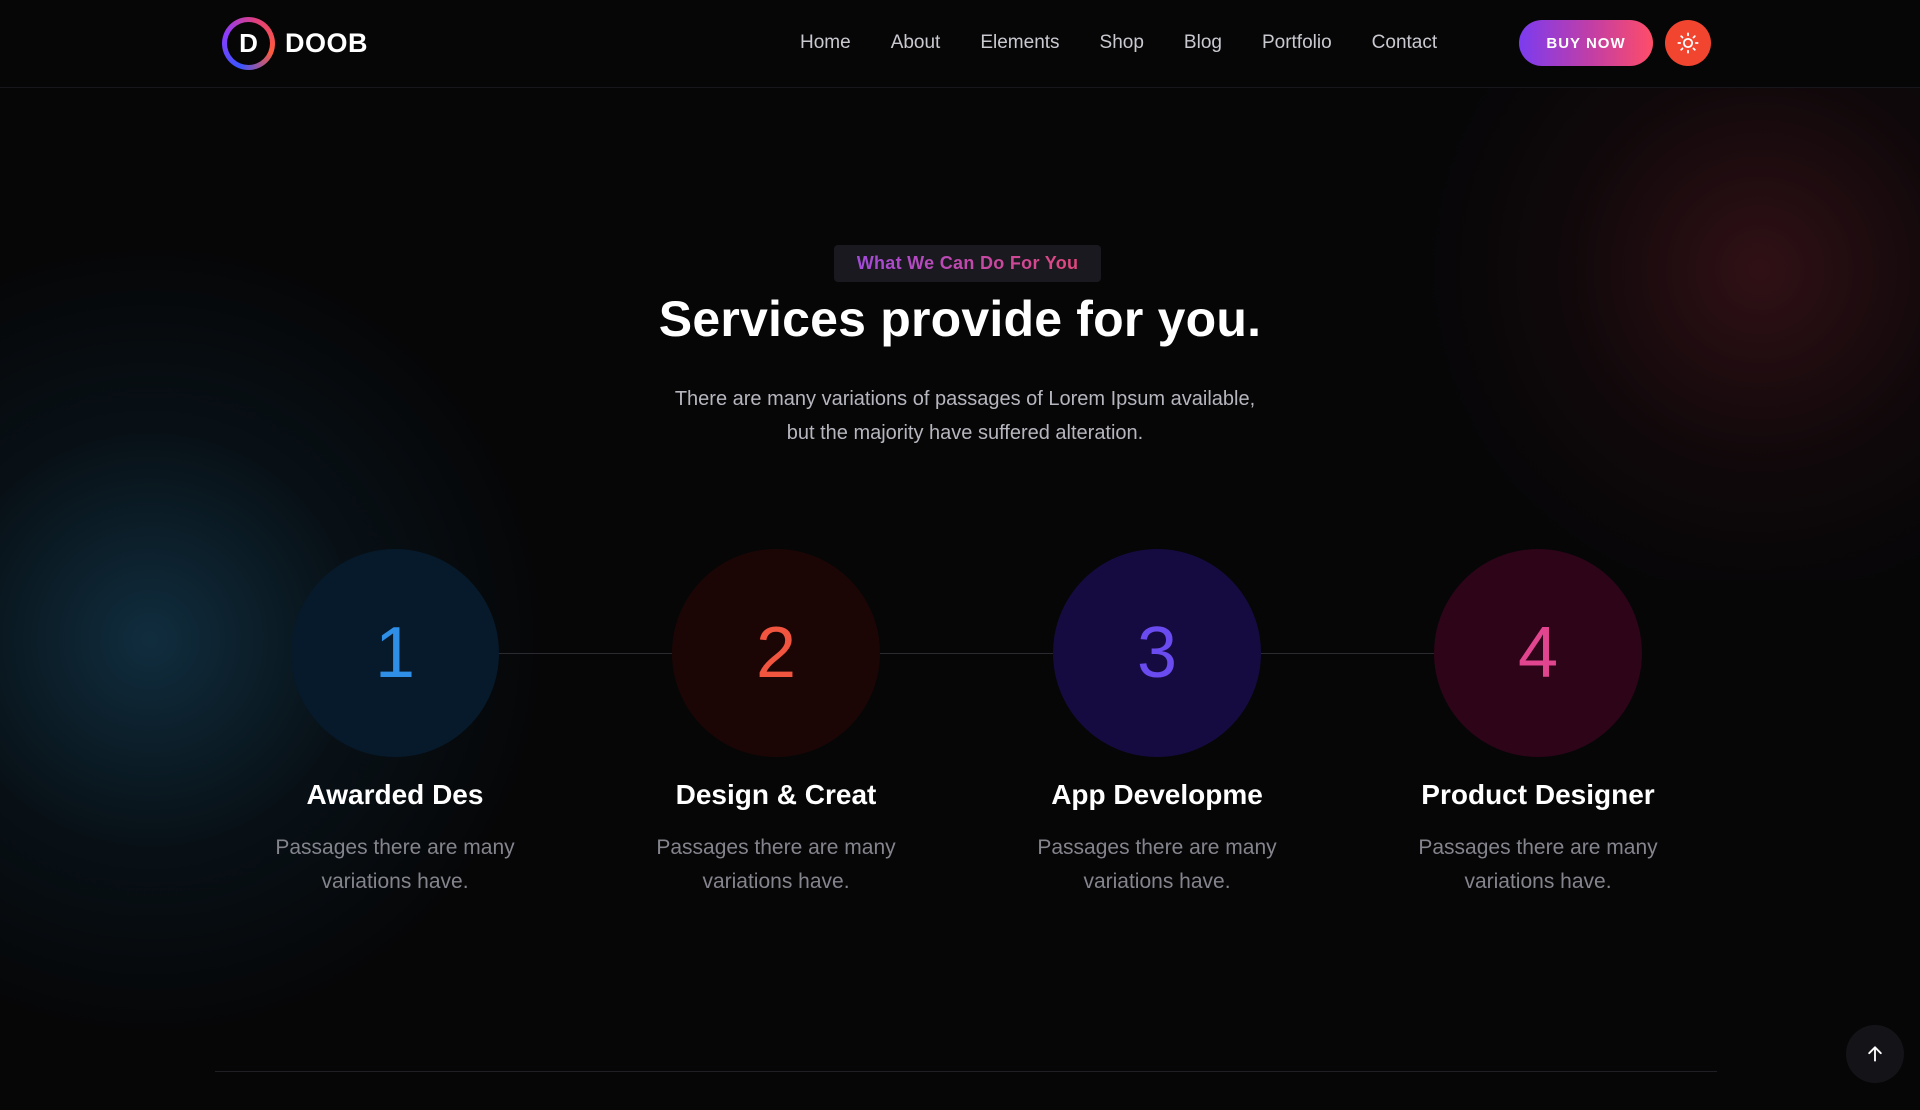 This screenshot has height=1110, width=1920. What do you see at coordinates (1203, 43) in the screenshot?
I see `nav-blog: Blog` at bounding box center [1203, 43].